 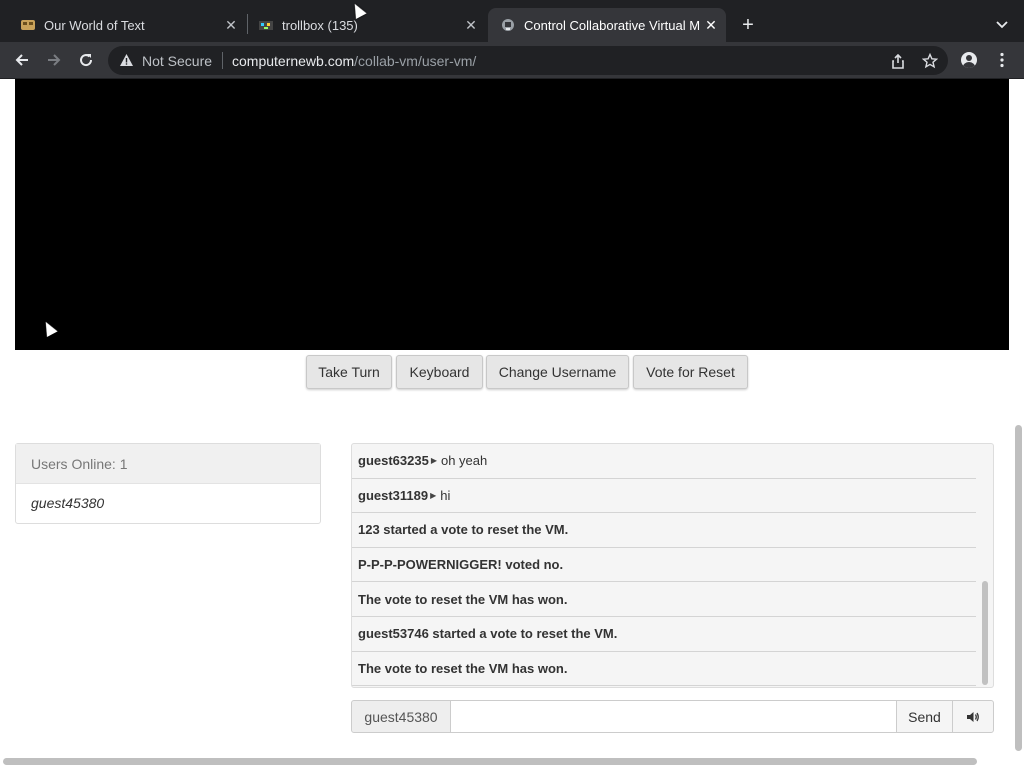 What do you see at coordinates (664, 461) in the screenshot?
I see `chat-message: guest63235 ▶ oh yeah` at bounding box center [664, 461].